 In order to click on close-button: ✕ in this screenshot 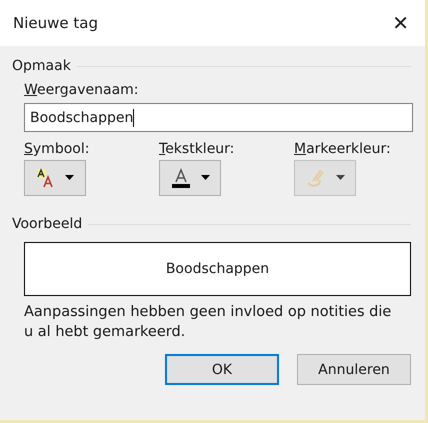, I will do `click(400, 23)`.